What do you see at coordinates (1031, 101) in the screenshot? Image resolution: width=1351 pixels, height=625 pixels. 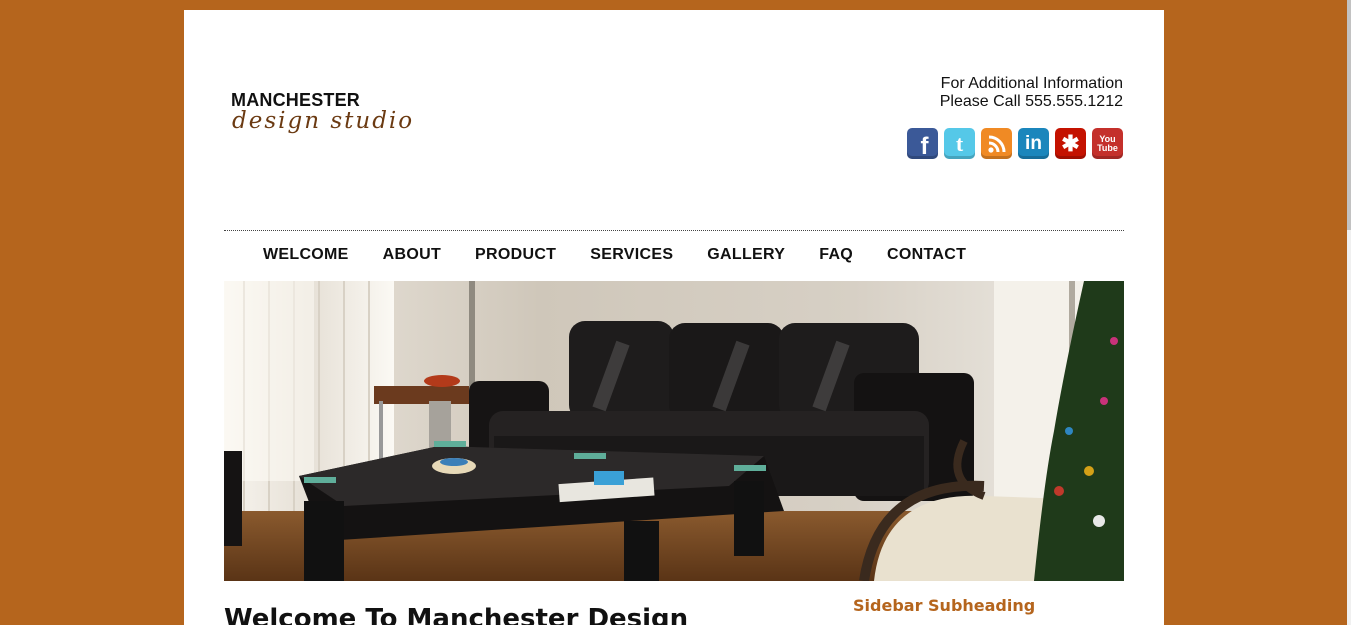 I see `contact-line-2: Please Call 555.555.1212` at bounding box center [1031, 101].